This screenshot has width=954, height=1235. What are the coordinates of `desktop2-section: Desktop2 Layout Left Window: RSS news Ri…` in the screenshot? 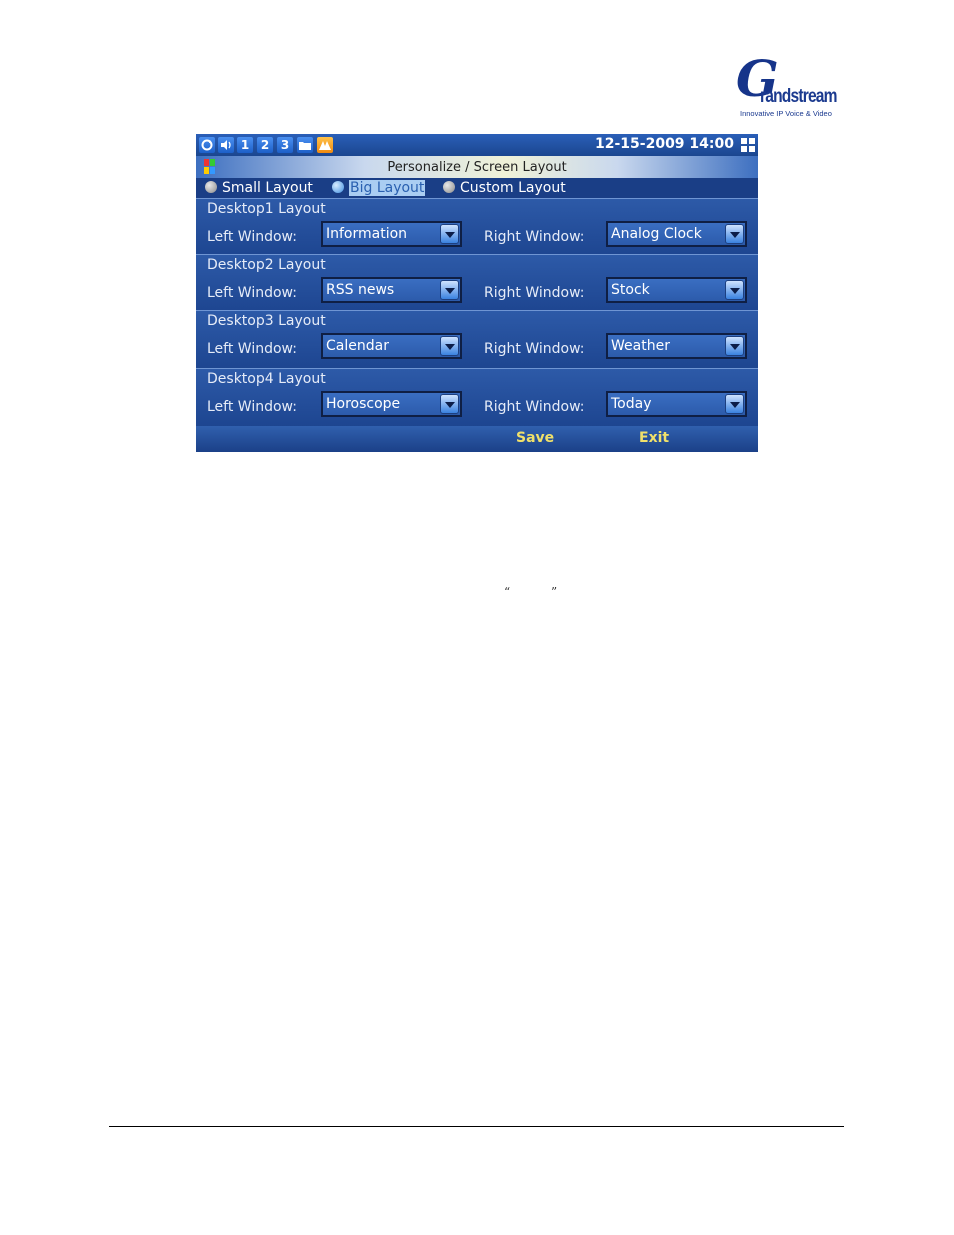 It's located at (477, 283).